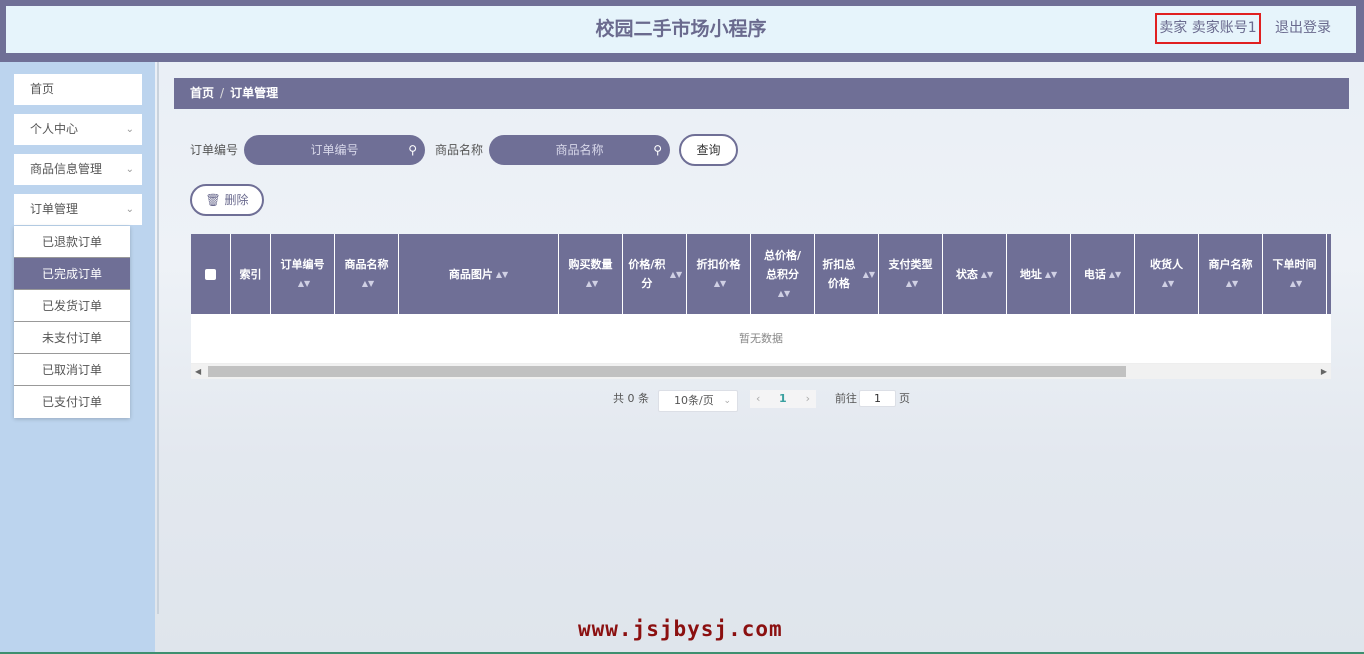 The width and height of the screenshot is (1364, 654). I want to click on next-page-icon: ›, so click(808, 399).